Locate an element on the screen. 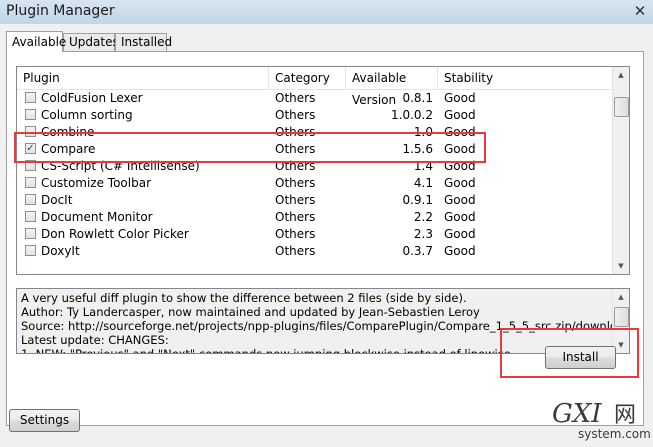  table-row: ✓ Compare Others 1.5.6 Good is located at coordinates (315, 149).